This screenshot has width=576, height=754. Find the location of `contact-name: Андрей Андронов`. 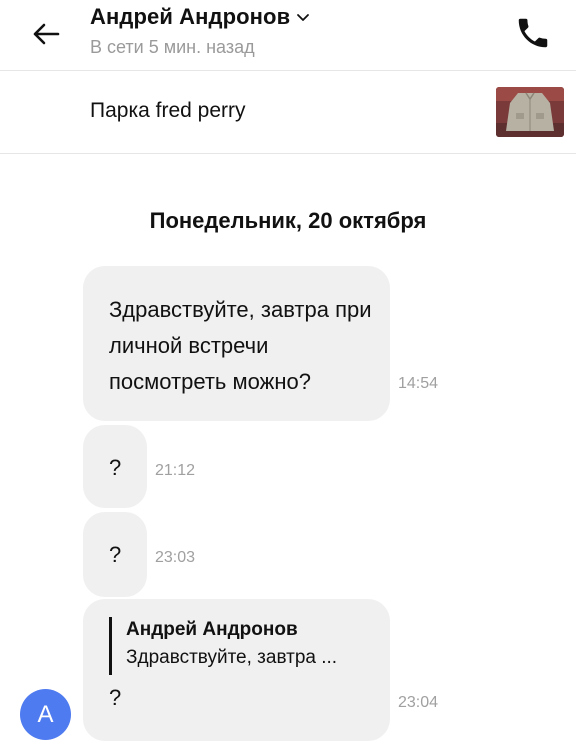

contact-name: Андрей Андронов is located at coordinates (190, 16).